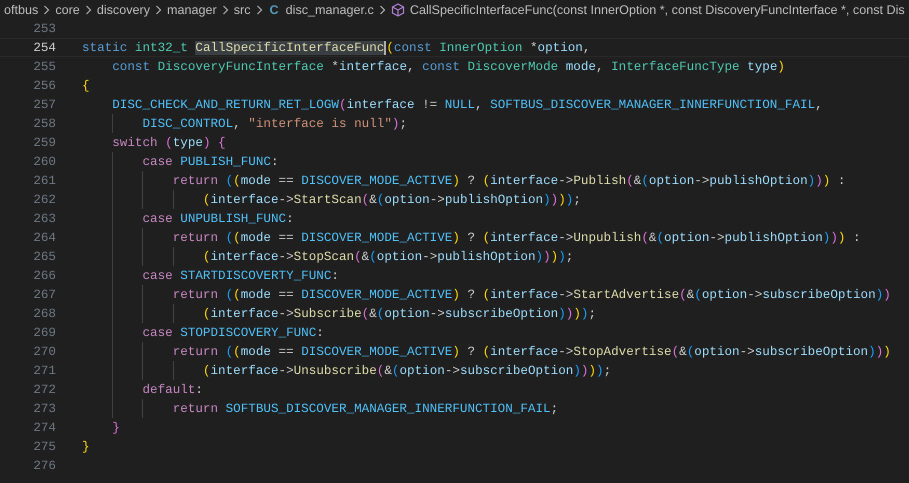  Describe the element at coordinates (217, 219) in the screenshot. I see `code-line: case UNPUBLISH_FUNC:` at that location.